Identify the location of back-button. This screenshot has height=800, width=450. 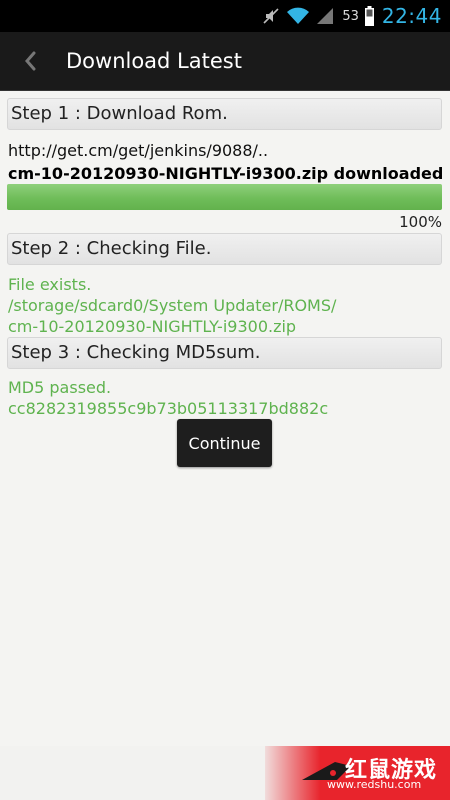
(30, 61).